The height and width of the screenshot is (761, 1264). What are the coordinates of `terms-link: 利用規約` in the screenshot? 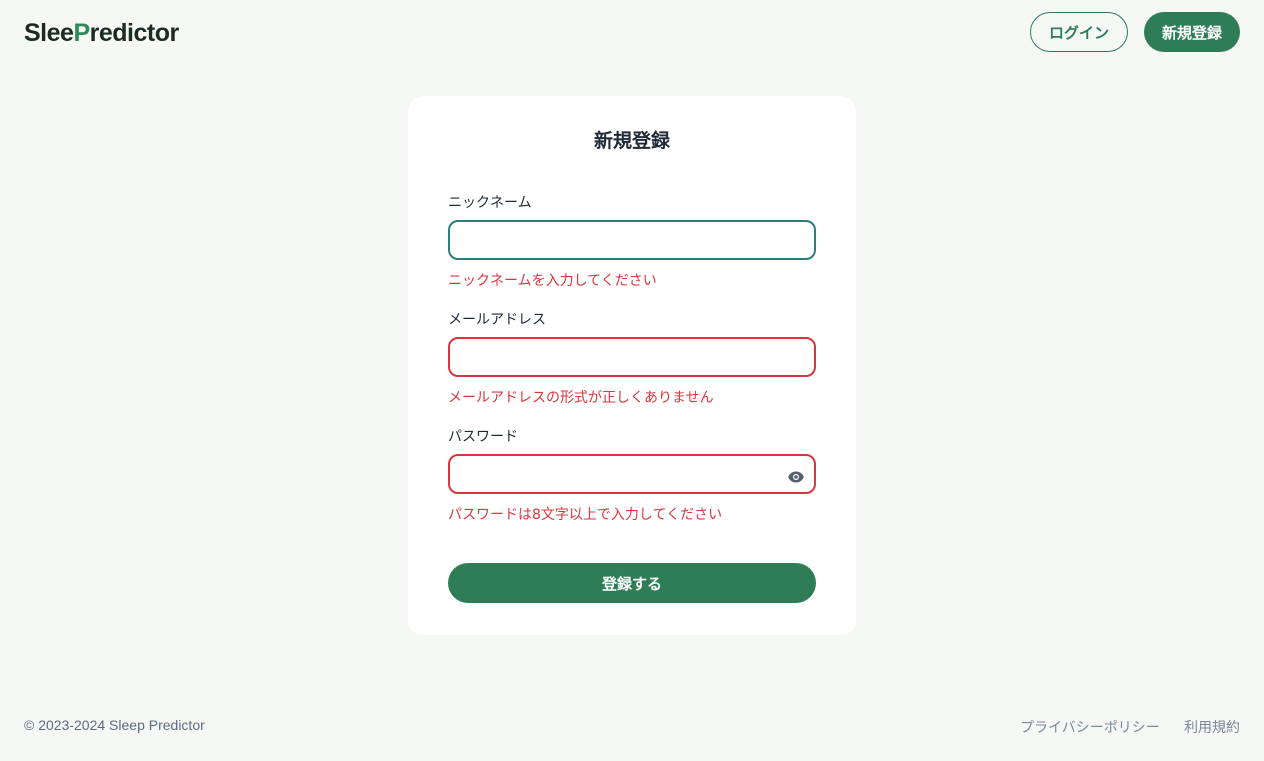 It's located at (1212, 727).